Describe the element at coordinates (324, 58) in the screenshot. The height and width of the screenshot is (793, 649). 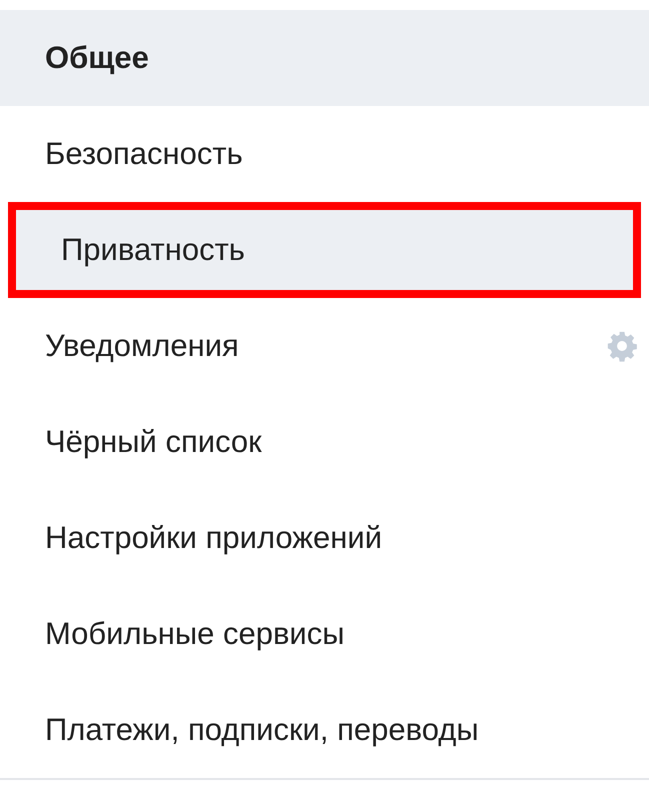
I see `menu-item: Общее` at that location.